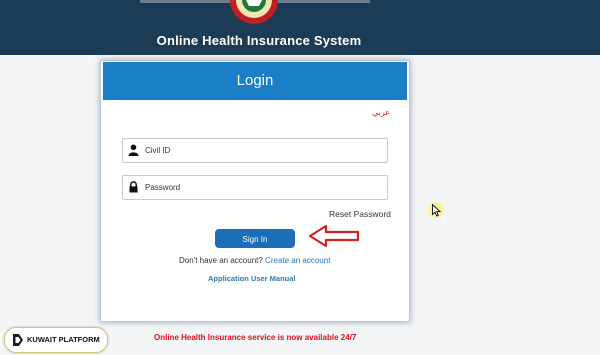 Image resolution: width=600 pixels, height=355 pixels. I want to click on account-prompt-text: Don't have an account?, so click(221, 260).